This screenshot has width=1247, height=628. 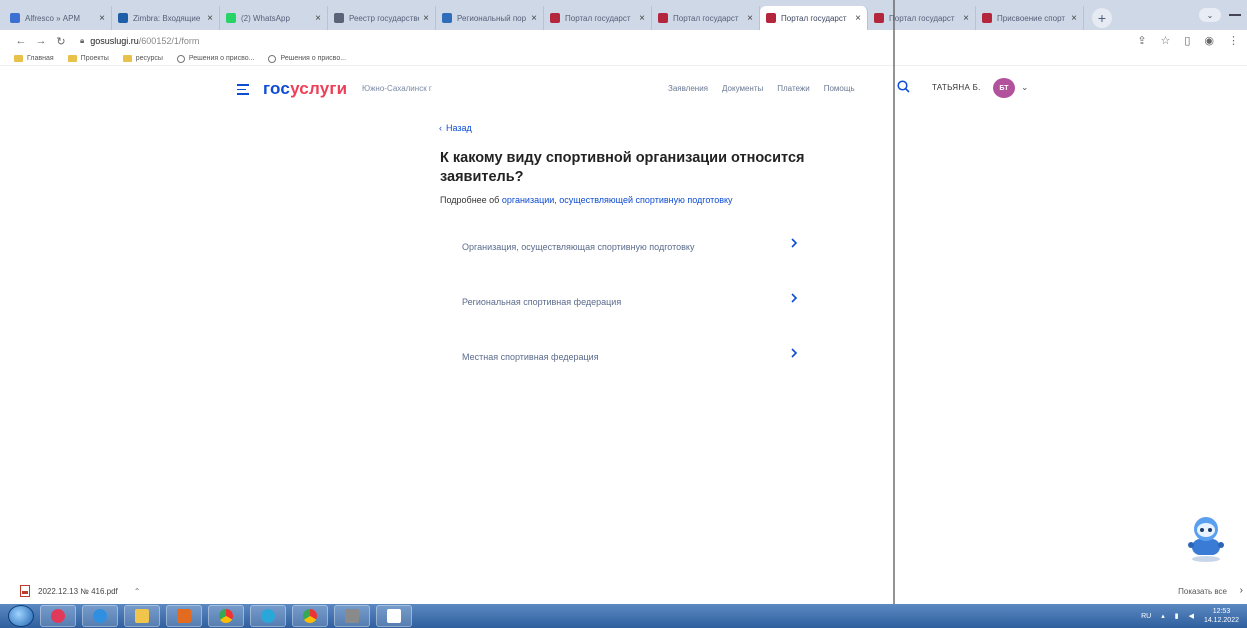 I want to click on reload-icon: ↻, so click(x=61, y=41).